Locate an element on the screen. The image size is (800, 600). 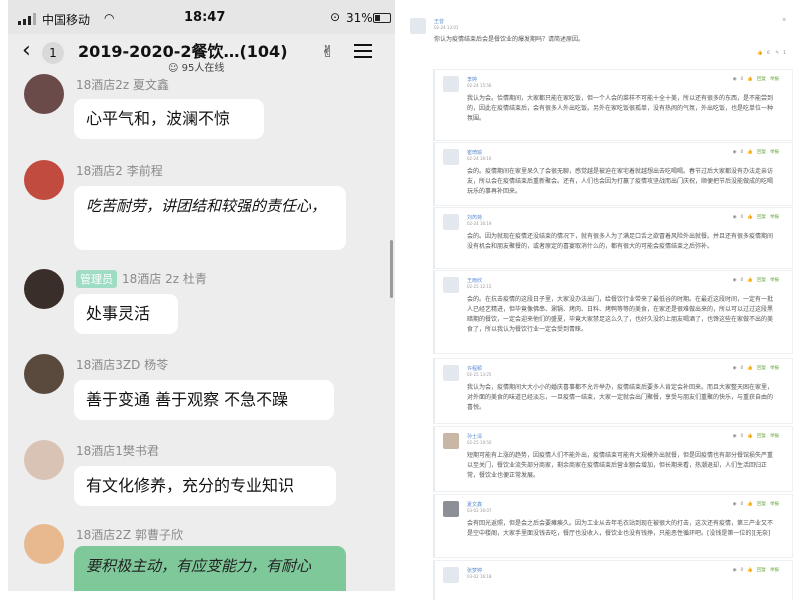
battery-percent: 31% is located at coordinates (359, 18).